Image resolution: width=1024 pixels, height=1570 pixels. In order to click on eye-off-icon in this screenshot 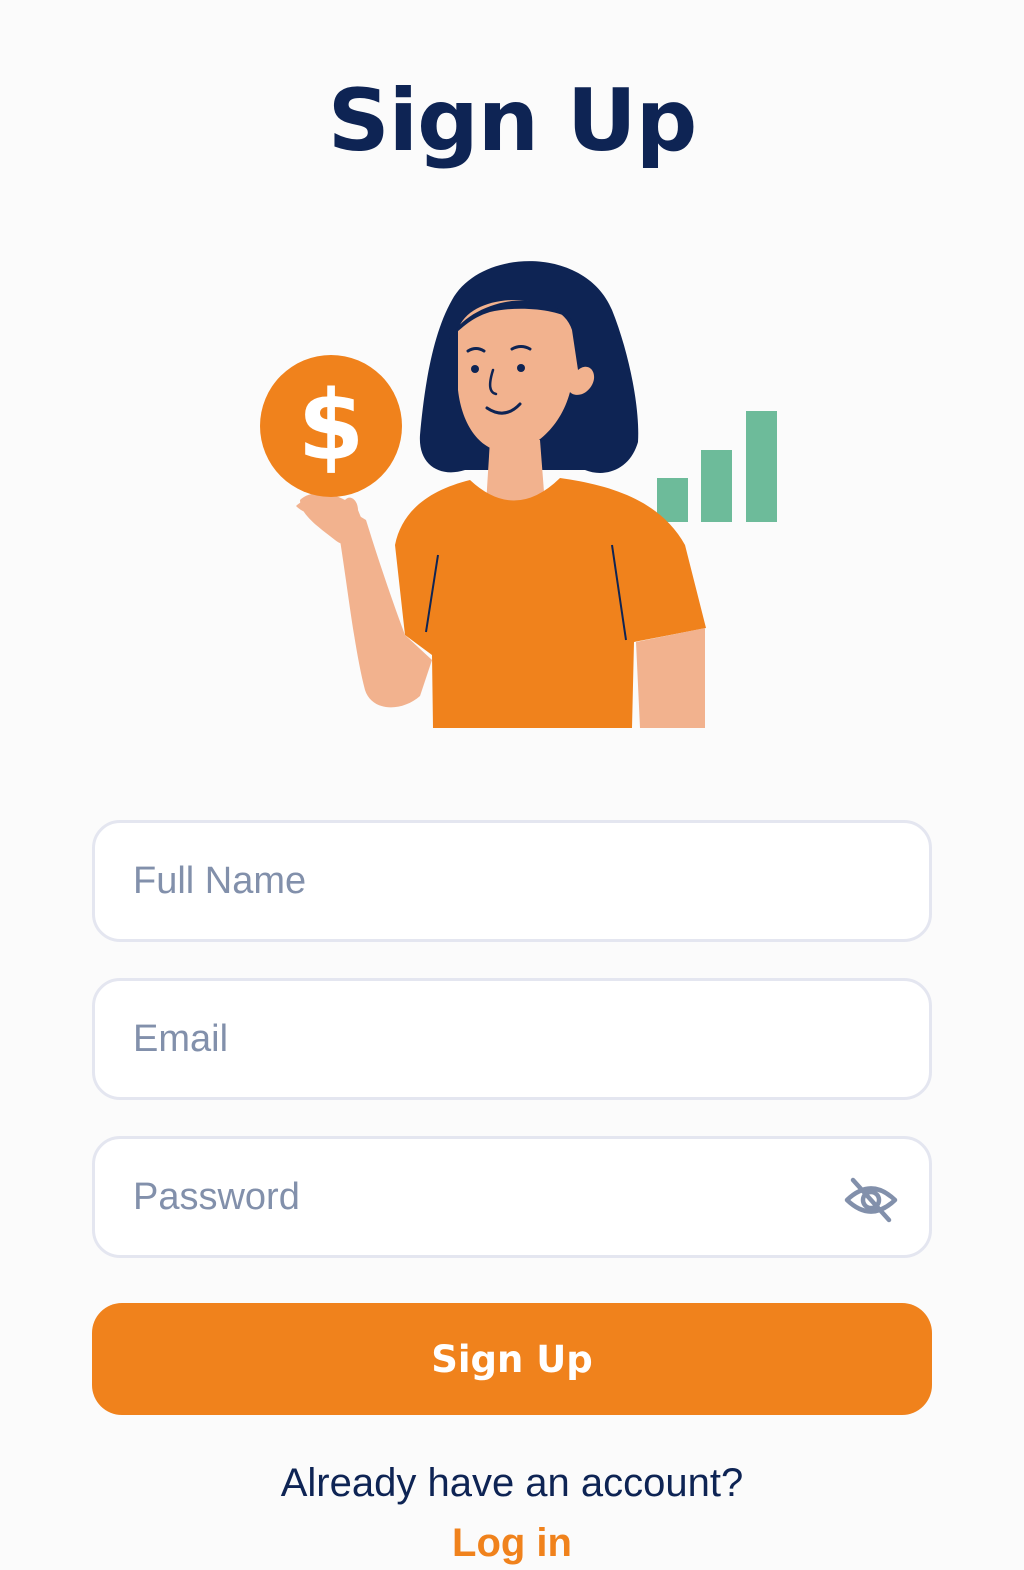, I will do `click(871, 1200)`.